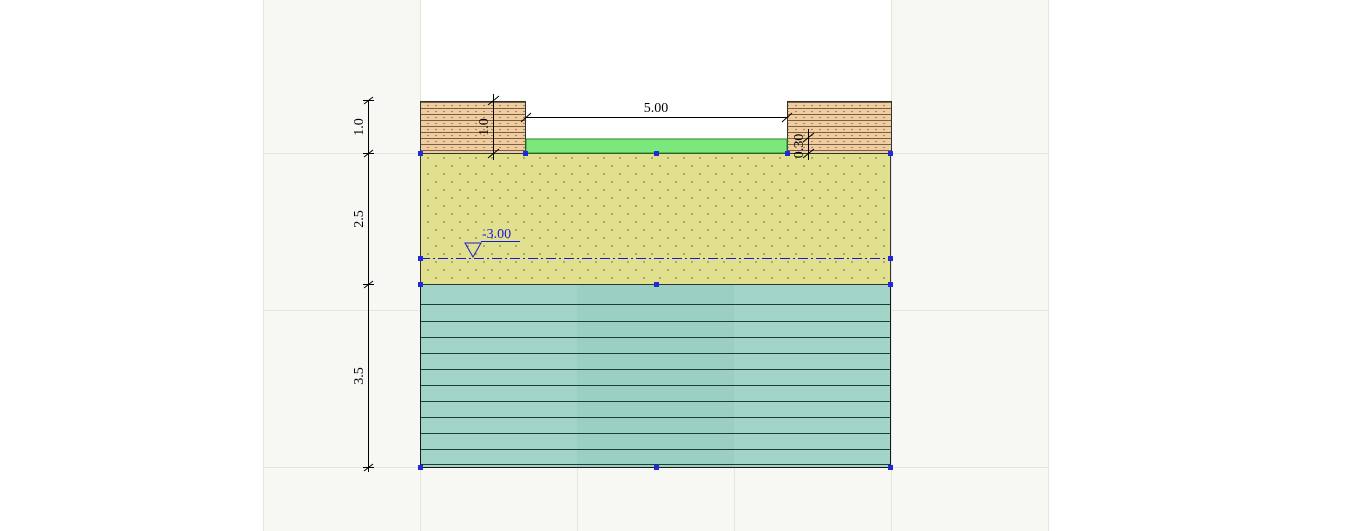 The height and width of the screenshot is (531, 1362). What do you see at coordinates (359, 127) in the screenshot?
I see `layer-1-thickness-label: 1.0` at bounding box center [359, 127].